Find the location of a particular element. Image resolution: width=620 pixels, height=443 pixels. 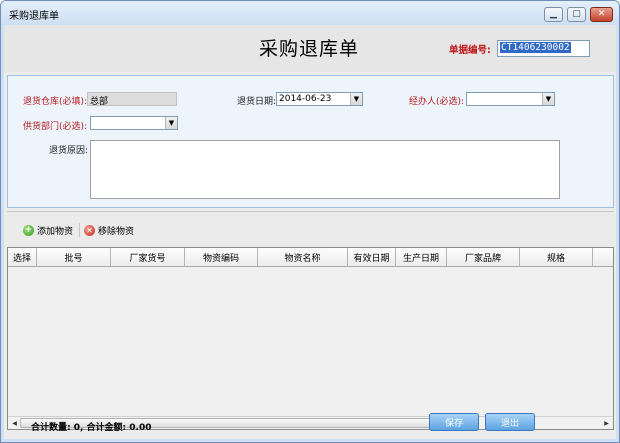

header-band: 采购退库单 单据编号: CT1406230002 is located at coordinates (310, 48).